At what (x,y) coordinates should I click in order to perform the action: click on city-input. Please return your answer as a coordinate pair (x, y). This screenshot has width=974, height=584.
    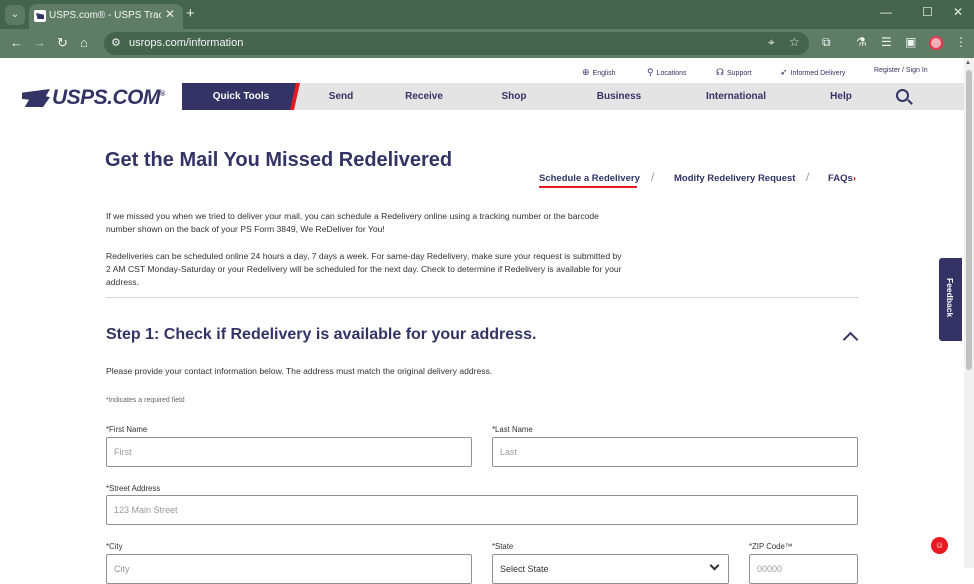
    Looking at the image, I should click on (289, 569).